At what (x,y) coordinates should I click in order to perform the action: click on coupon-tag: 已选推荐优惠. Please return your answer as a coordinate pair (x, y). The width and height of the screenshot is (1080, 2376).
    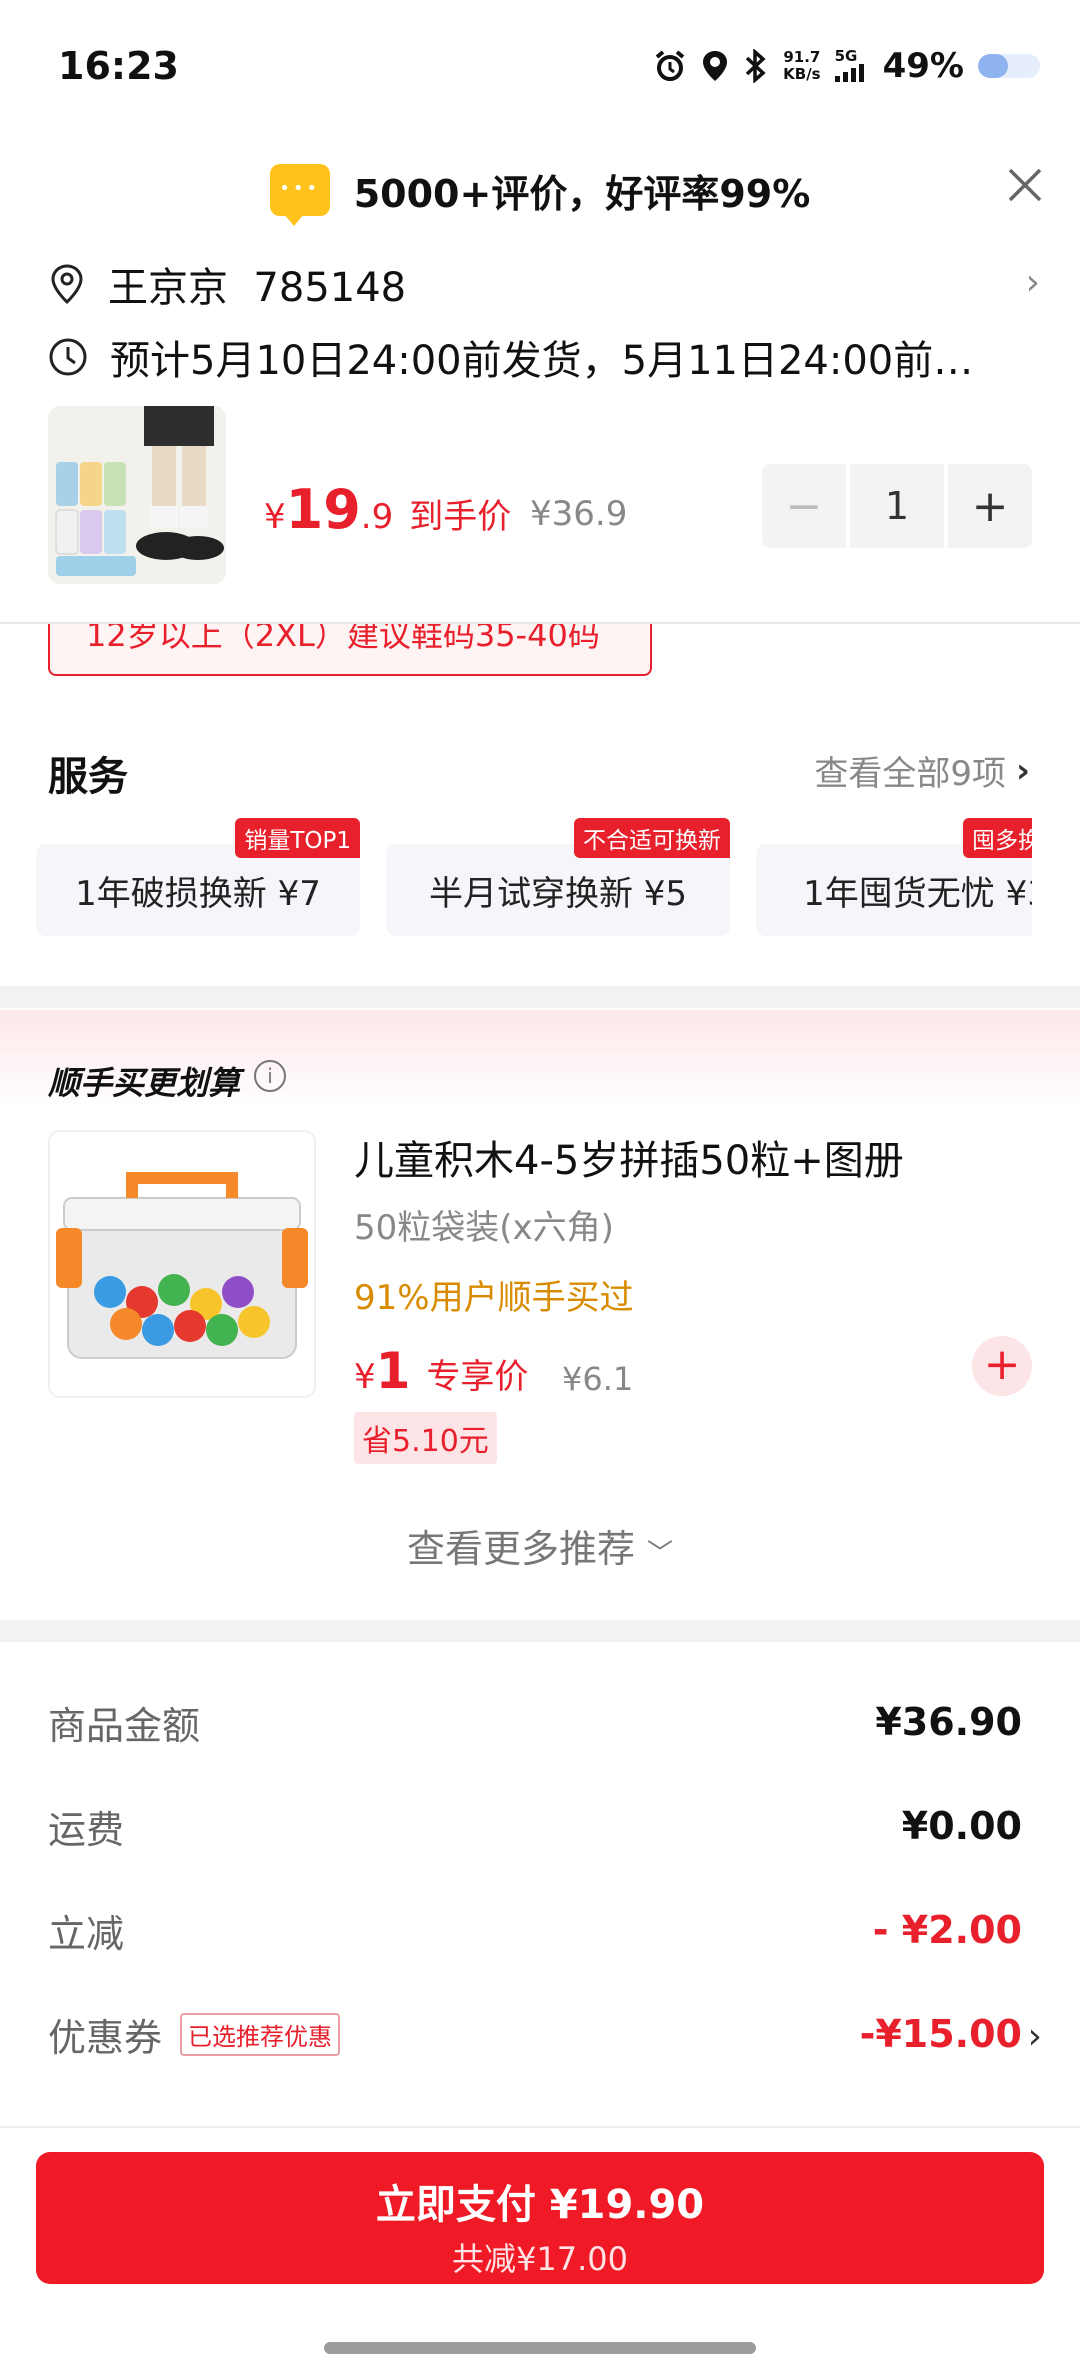
    Looking at the image, I should click on (260, 2034).